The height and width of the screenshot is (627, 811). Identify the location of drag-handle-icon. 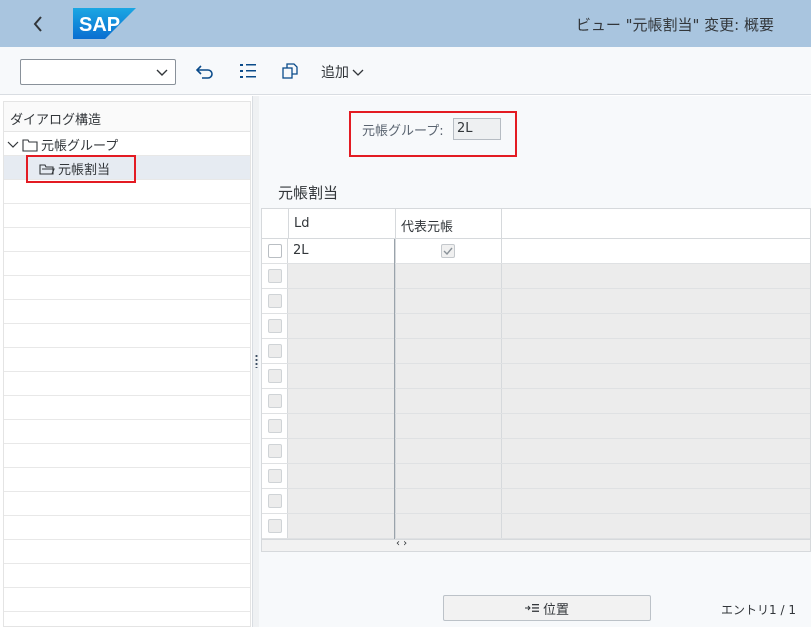
(256, 361).